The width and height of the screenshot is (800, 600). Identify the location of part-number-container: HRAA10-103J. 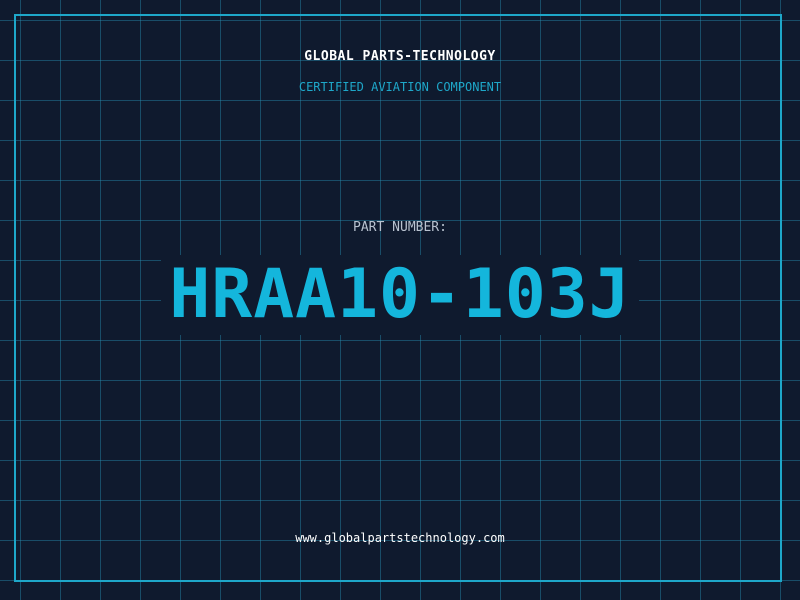
(400, 295).